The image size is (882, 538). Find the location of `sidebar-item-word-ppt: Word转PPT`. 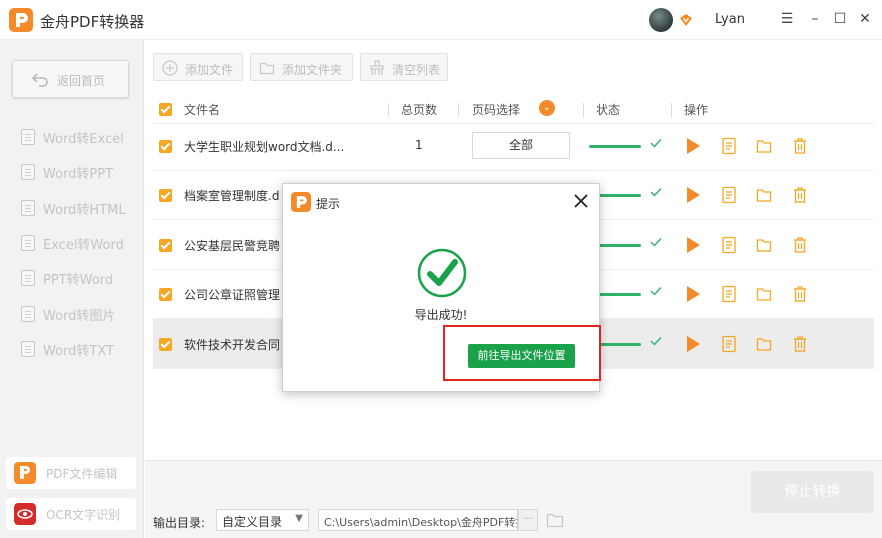

sidebar-item-word-ppt: Word转PPT is located at coordinates (71, 171).